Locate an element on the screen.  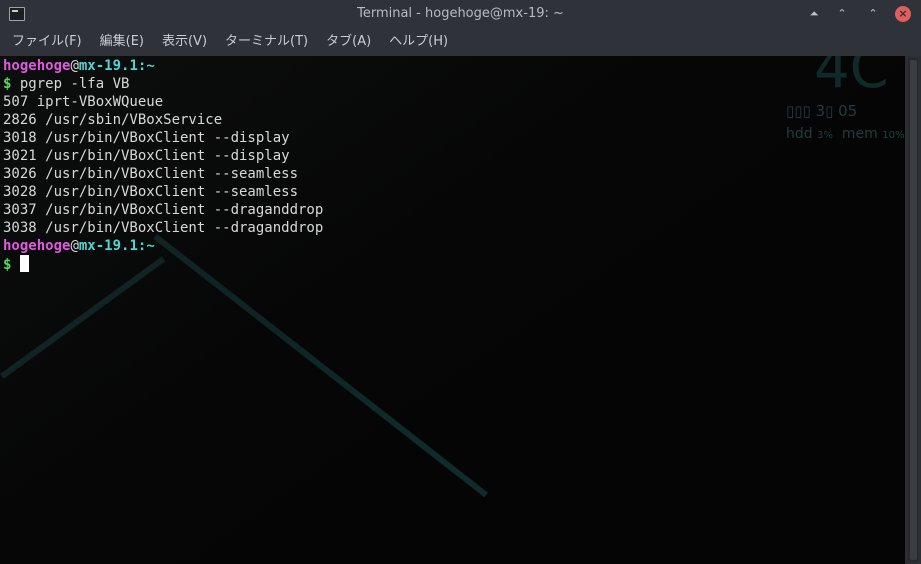
desktop-system-widget: 4C ▯▯▯ 3▯ 05 hdd 3% mem 10% is located at coordinates (845, 106).